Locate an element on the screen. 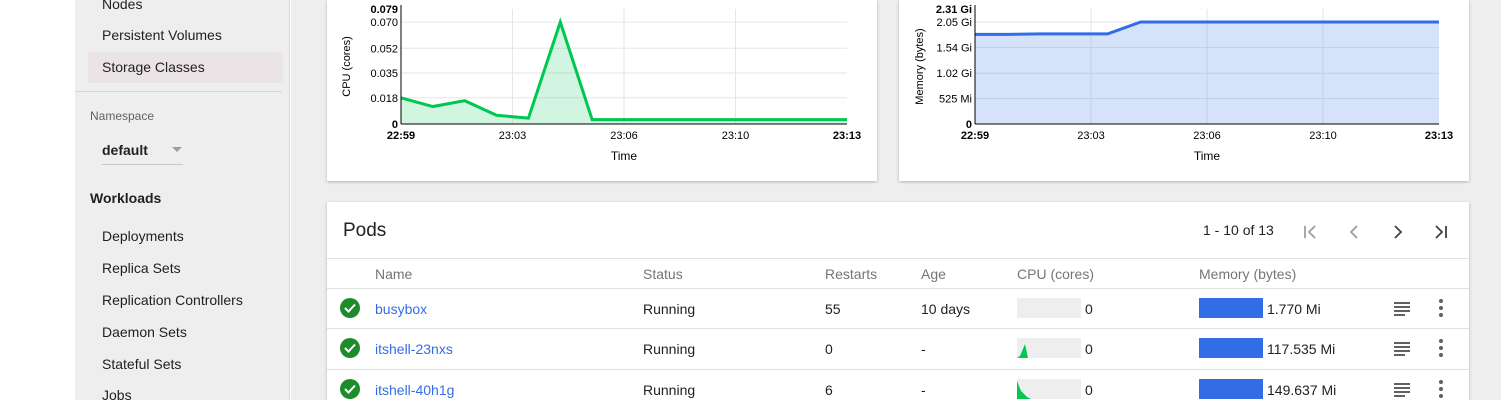 The height and width of the screenshot is (400, 1501). series-area is located at coordinates (1207, 72).